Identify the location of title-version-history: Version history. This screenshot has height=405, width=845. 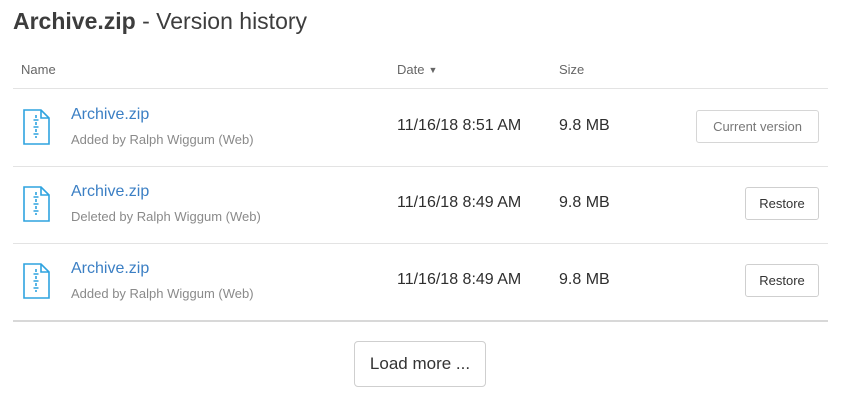
(232, 21).